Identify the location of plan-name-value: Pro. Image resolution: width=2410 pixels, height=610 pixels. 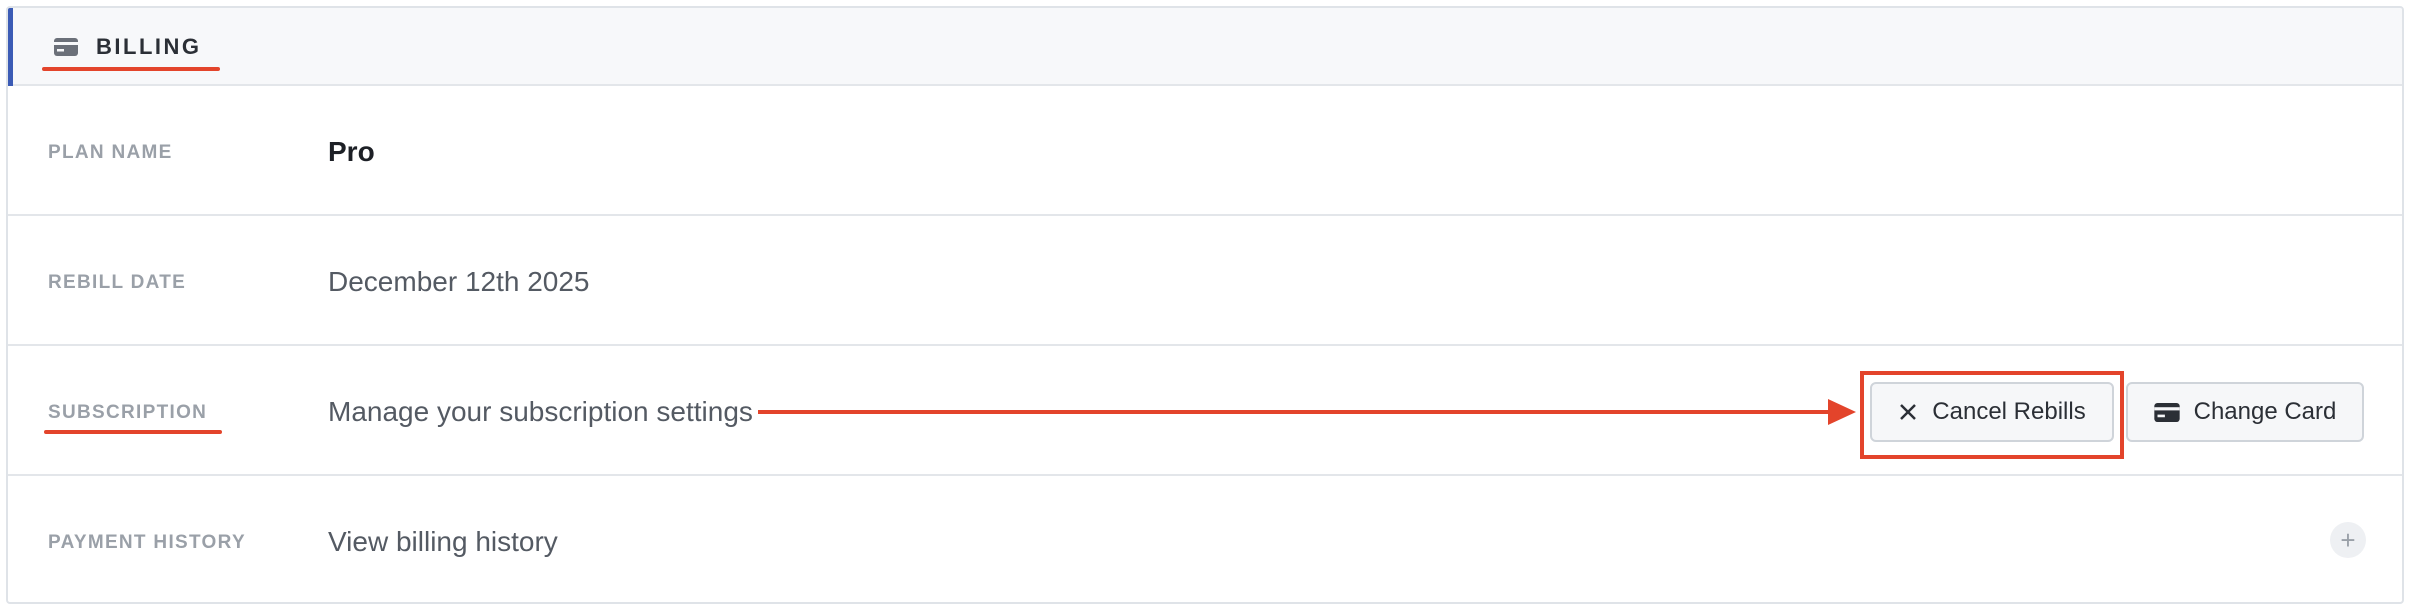
(351, 151).